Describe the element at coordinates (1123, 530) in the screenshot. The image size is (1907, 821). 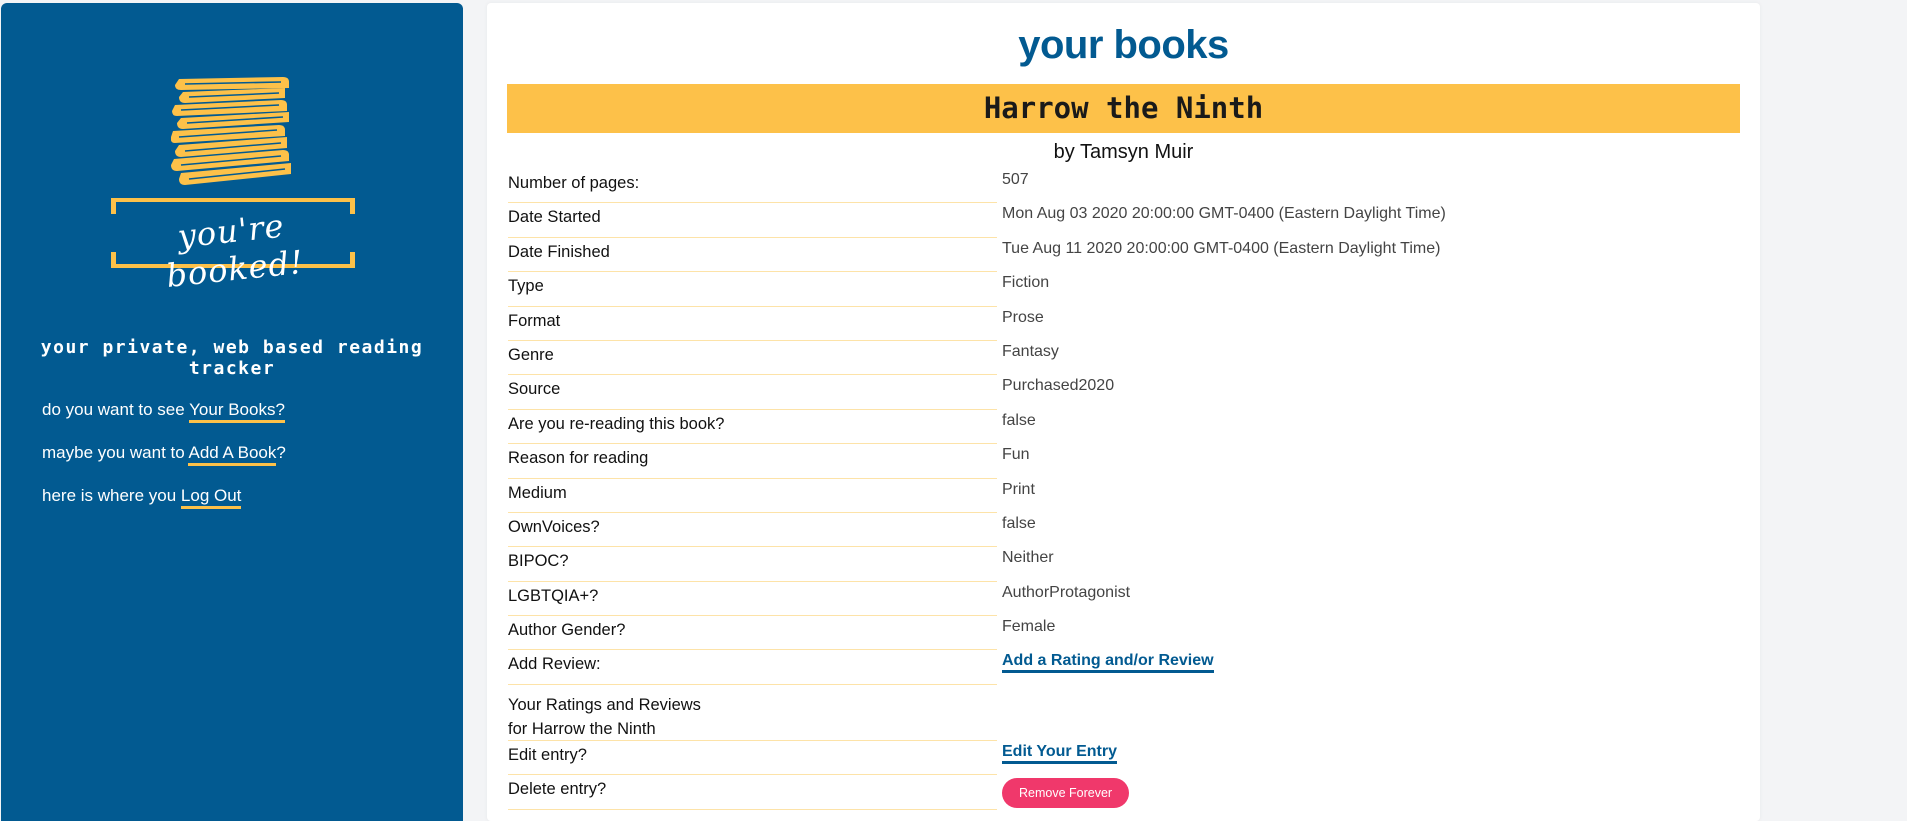
I see `detail-row: OwnVoices? false` at that location.